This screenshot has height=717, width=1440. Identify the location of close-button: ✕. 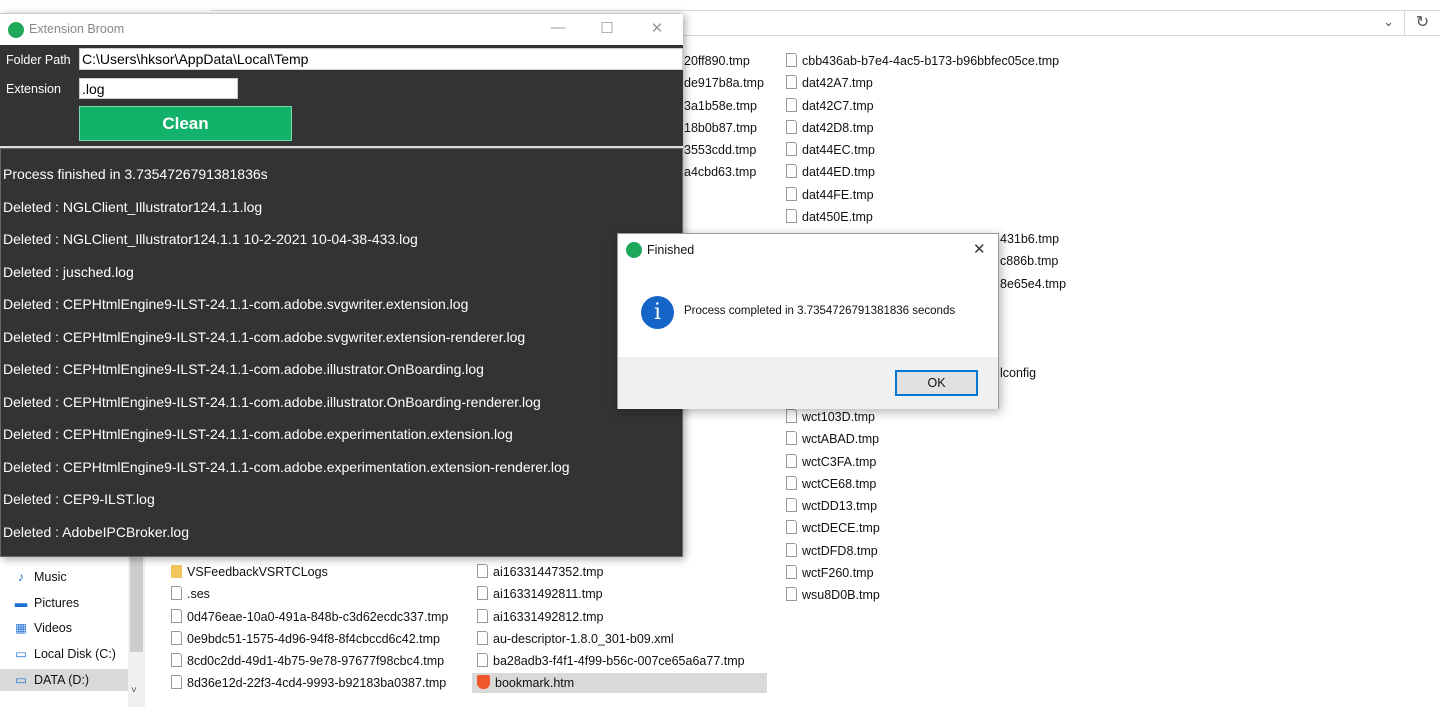
(657, 28).